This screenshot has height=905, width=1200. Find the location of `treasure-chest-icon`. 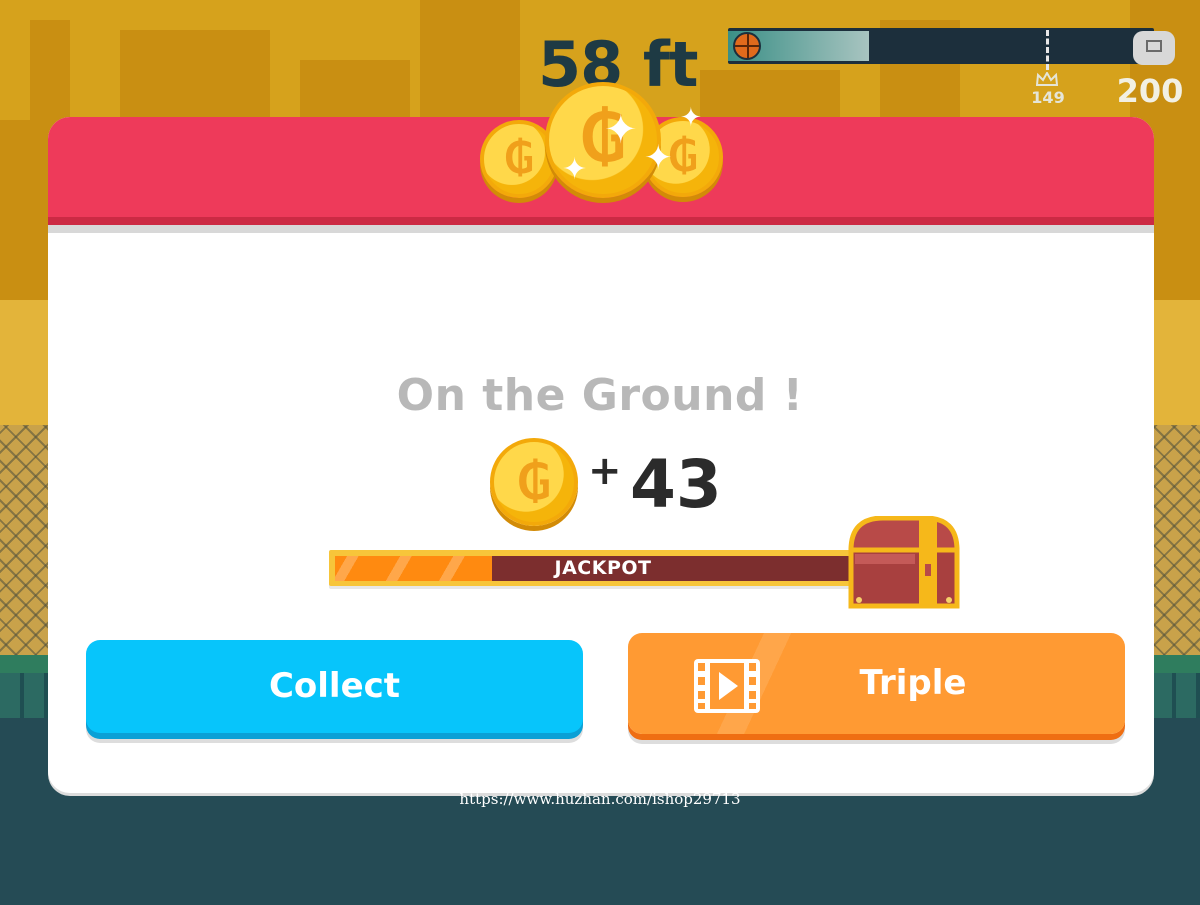

treasure-chest-icon is located at coordinates (904, 562).